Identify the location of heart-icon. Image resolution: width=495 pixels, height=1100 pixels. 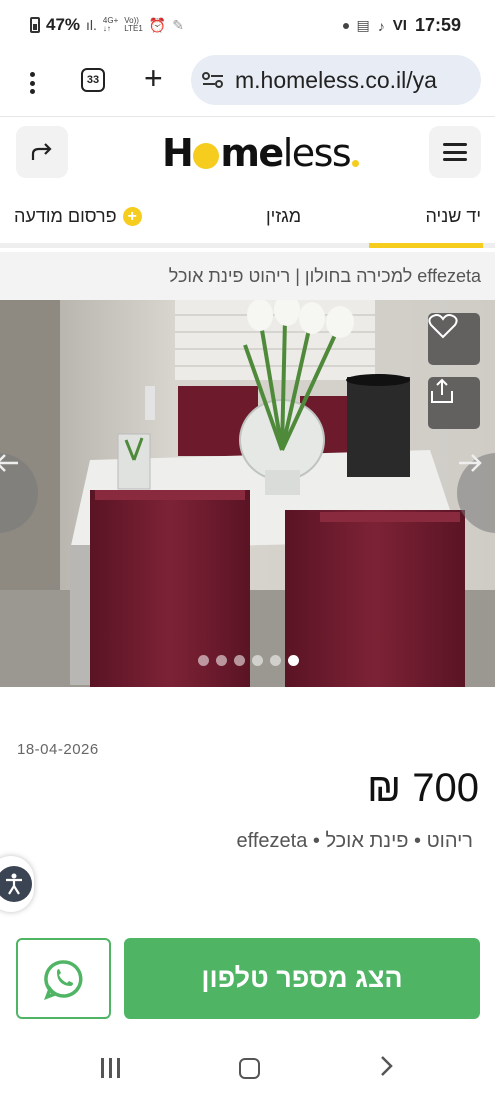
(443, 326).